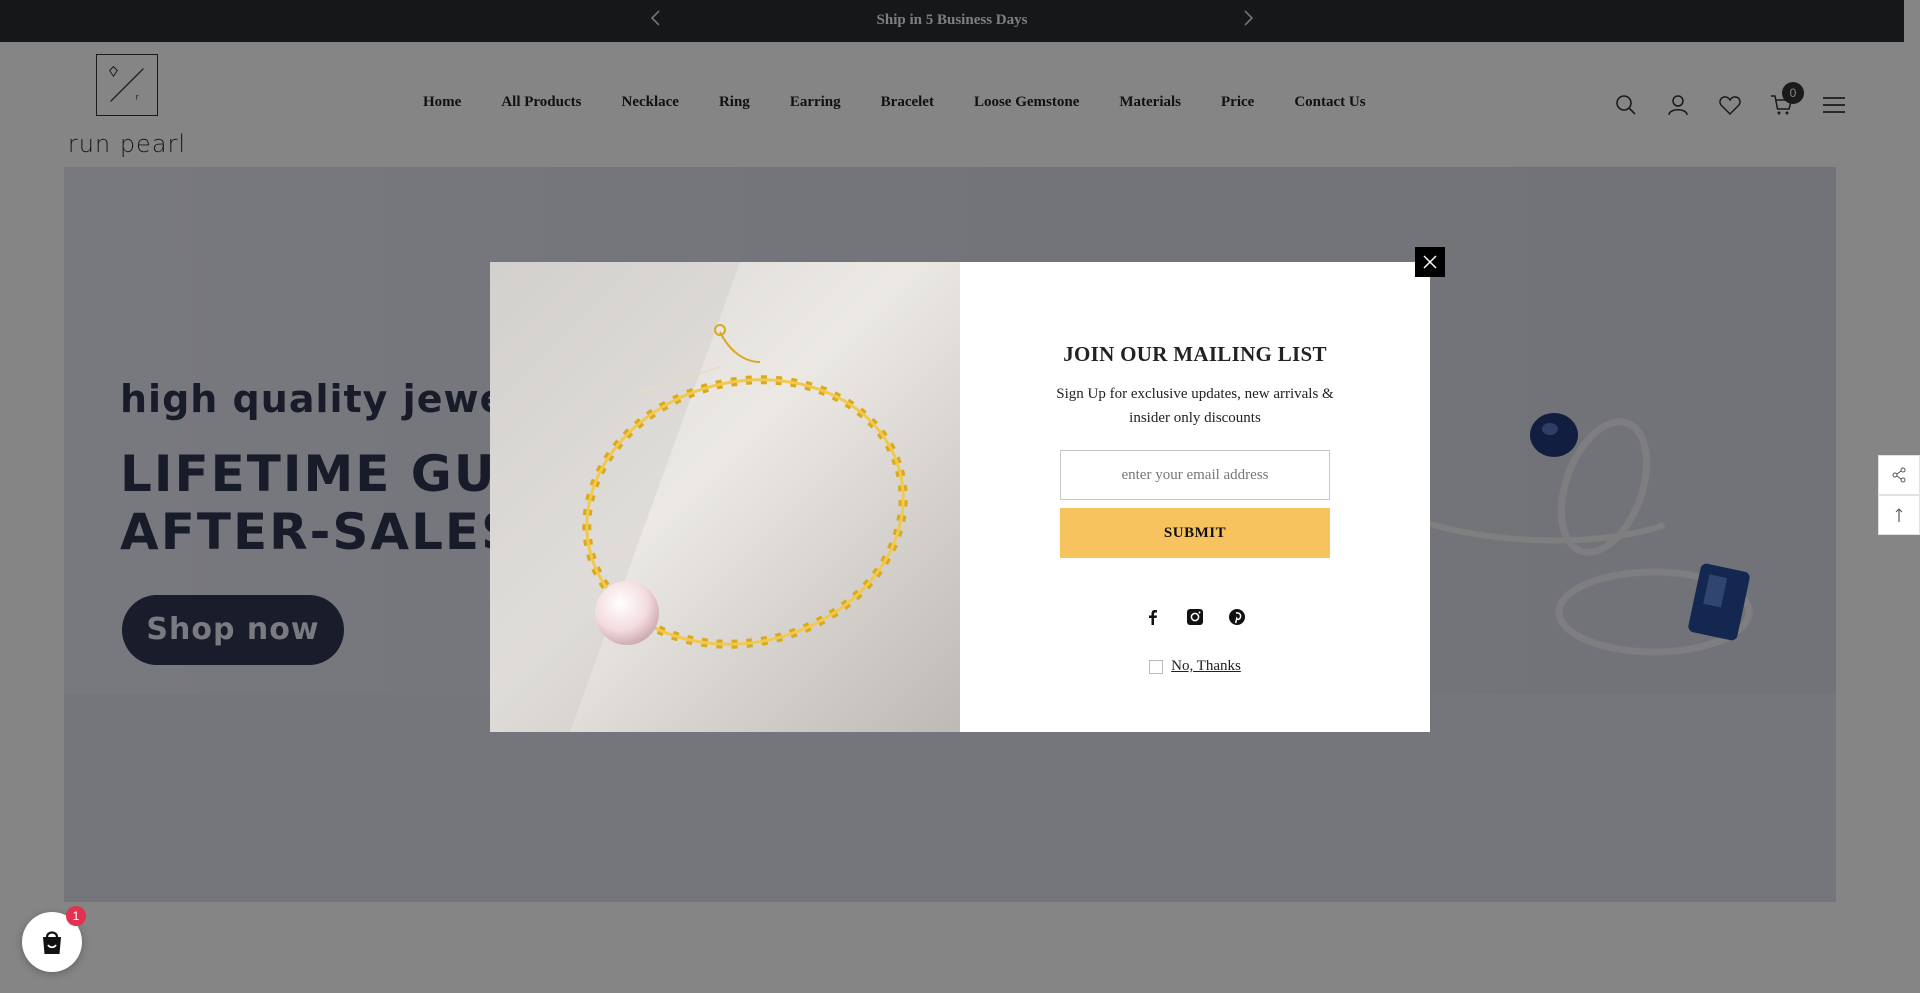 The width and height of the screenshot is (1920, 993). I want to click on close-icon, so click(1430, 262).